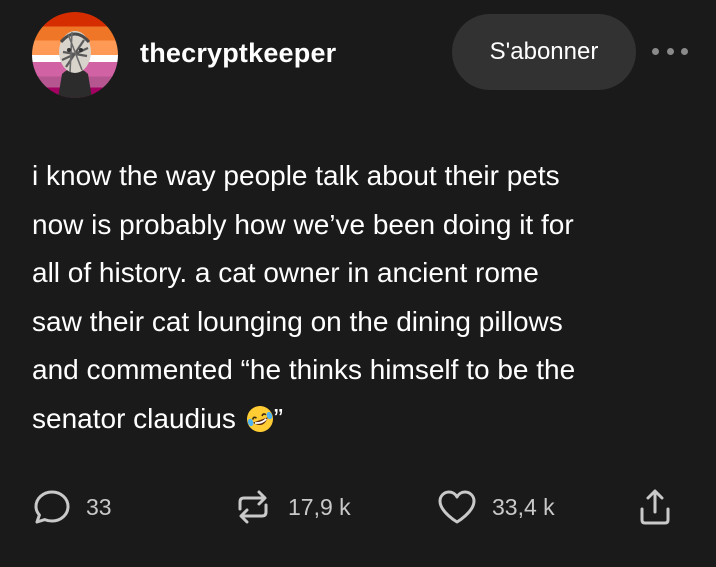 This screenshot has width=716, height=567. What do you see at coordinates (99, 506) in the screenshot?
I see `comment-count: 33` at bounding box center [99, 506].